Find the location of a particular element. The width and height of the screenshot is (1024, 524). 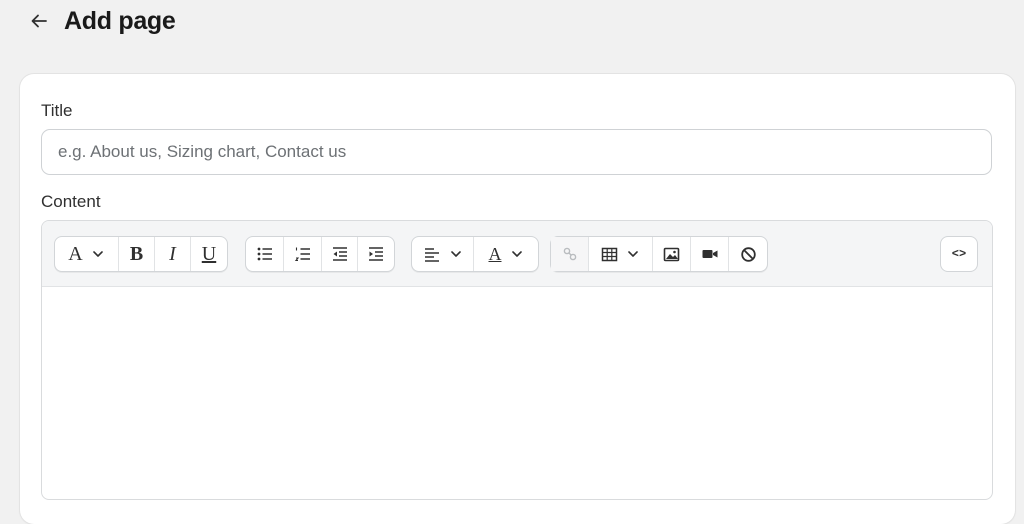

arrow-left-icon is located at coordinates (39, 21).